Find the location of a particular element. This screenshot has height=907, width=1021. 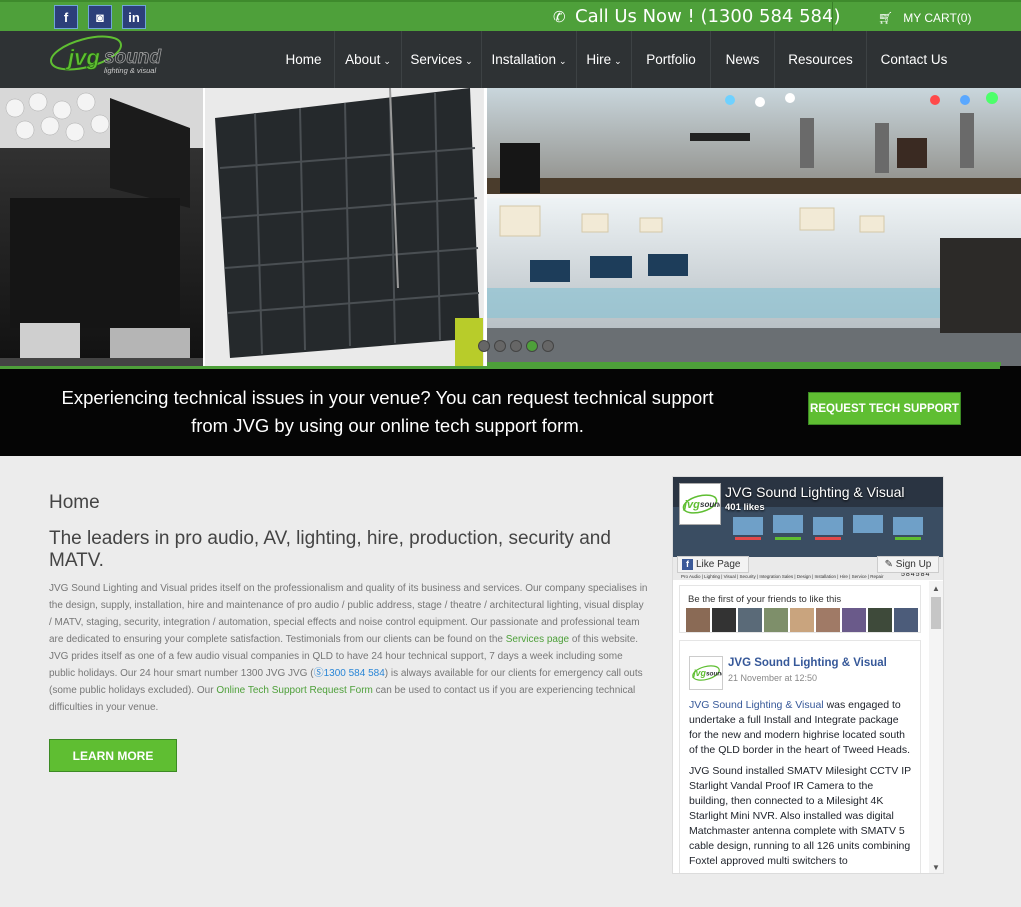

nav-portfolio: Portfolio is located at coordinates (671, 59).